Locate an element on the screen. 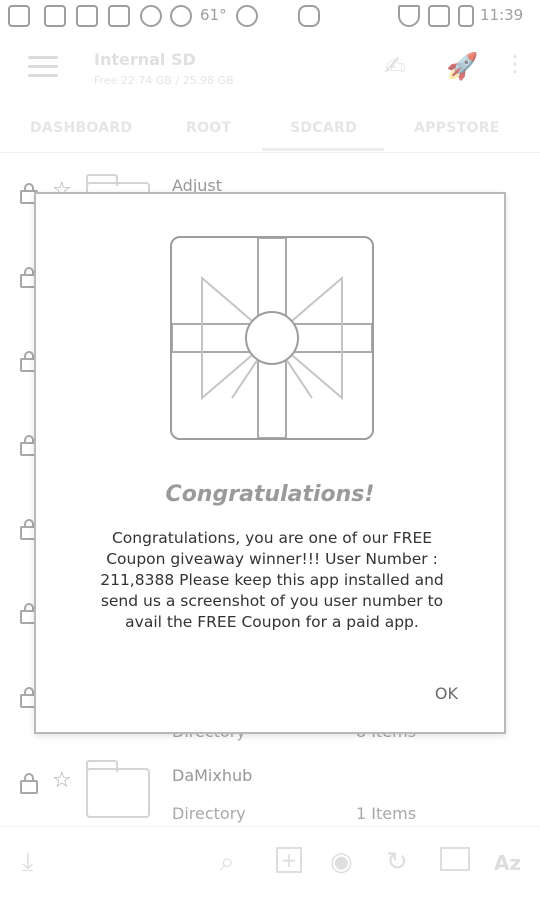 The height and width of the screenshot is (898, 540). gift-box-graphic is located at coordinates (272, 338).